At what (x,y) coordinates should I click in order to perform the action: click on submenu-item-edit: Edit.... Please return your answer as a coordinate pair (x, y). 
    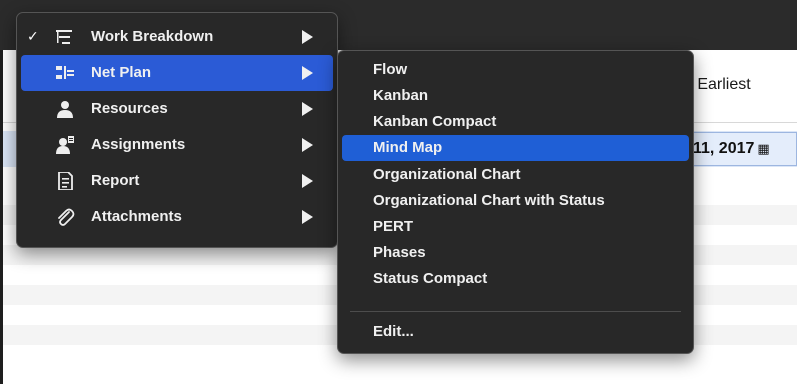
    Looking at the image, I should click on (515, 332).